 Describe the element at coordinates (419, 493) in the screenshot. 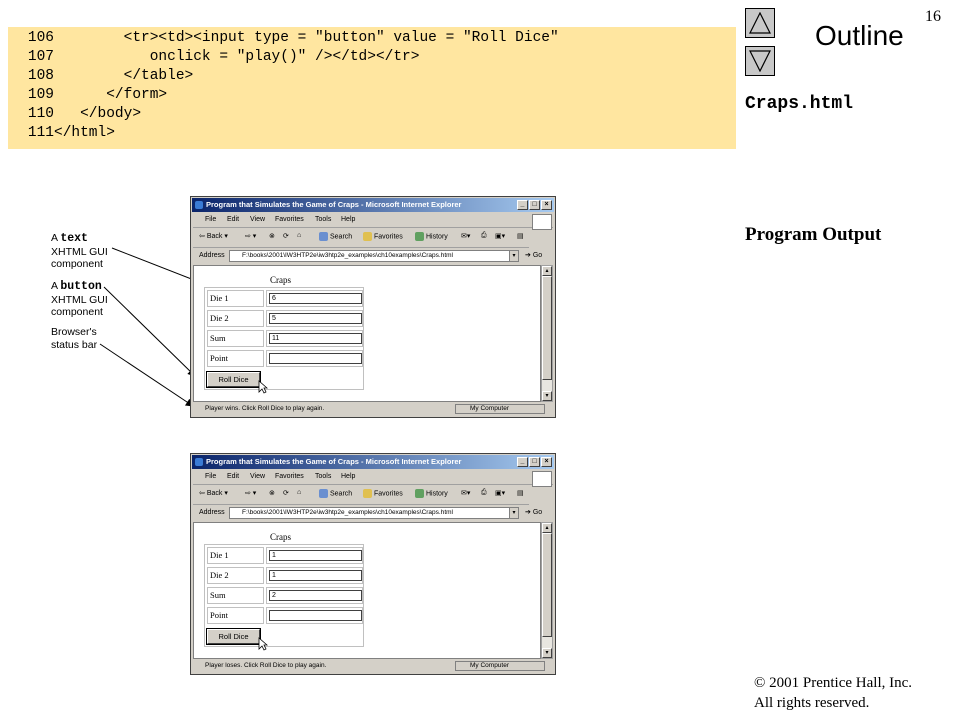

I see `history-icon` at that location.